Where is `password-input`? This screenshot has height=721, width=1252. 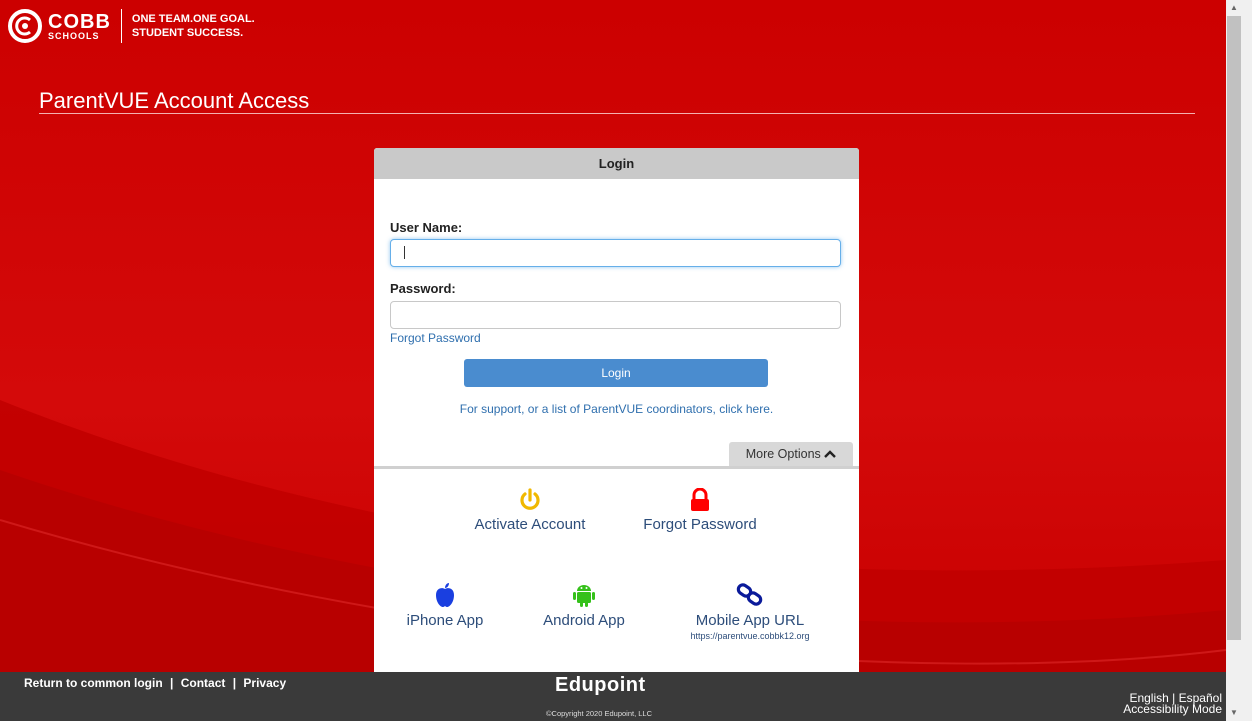 password-input is located at coordinates (615, 315).